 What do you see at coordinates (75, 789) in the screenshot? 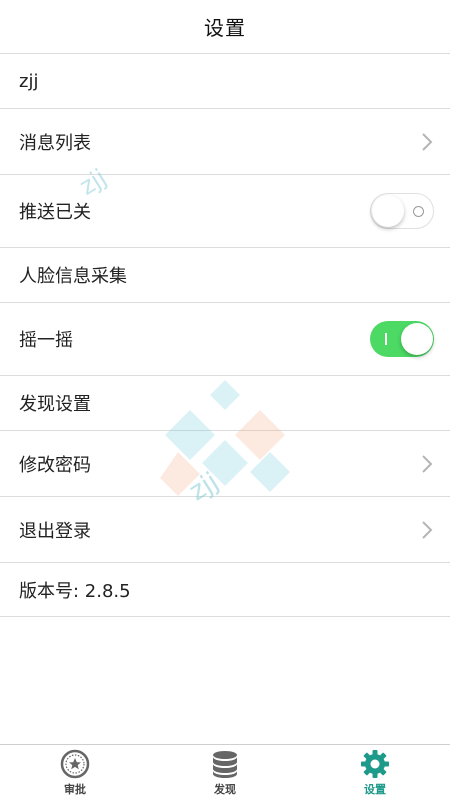
I see `tab-label: 审批` at bounding box center [75, 789].